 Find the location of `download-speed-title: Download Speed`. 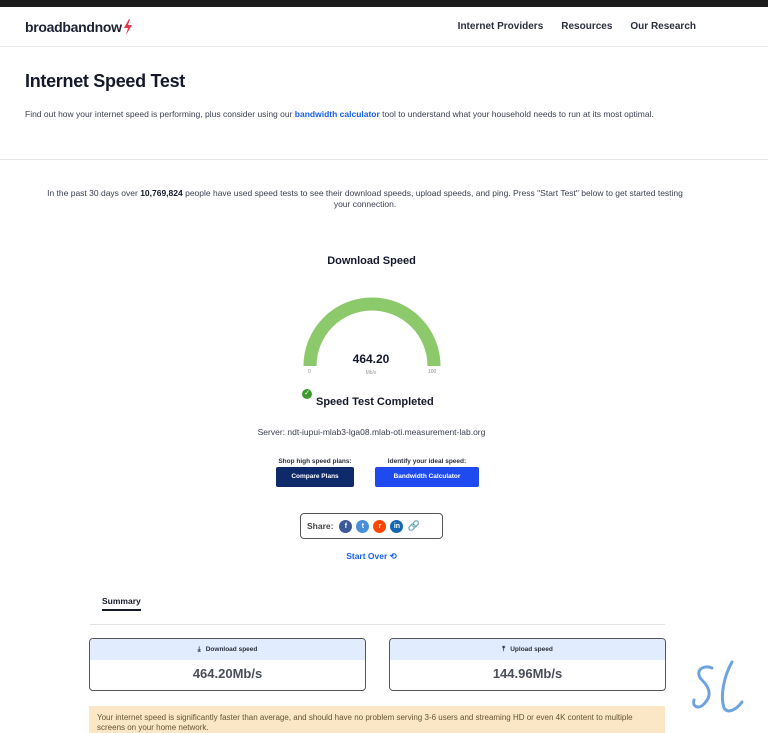

download-speed-title: Download Speed is located at coordinates (371, 261).